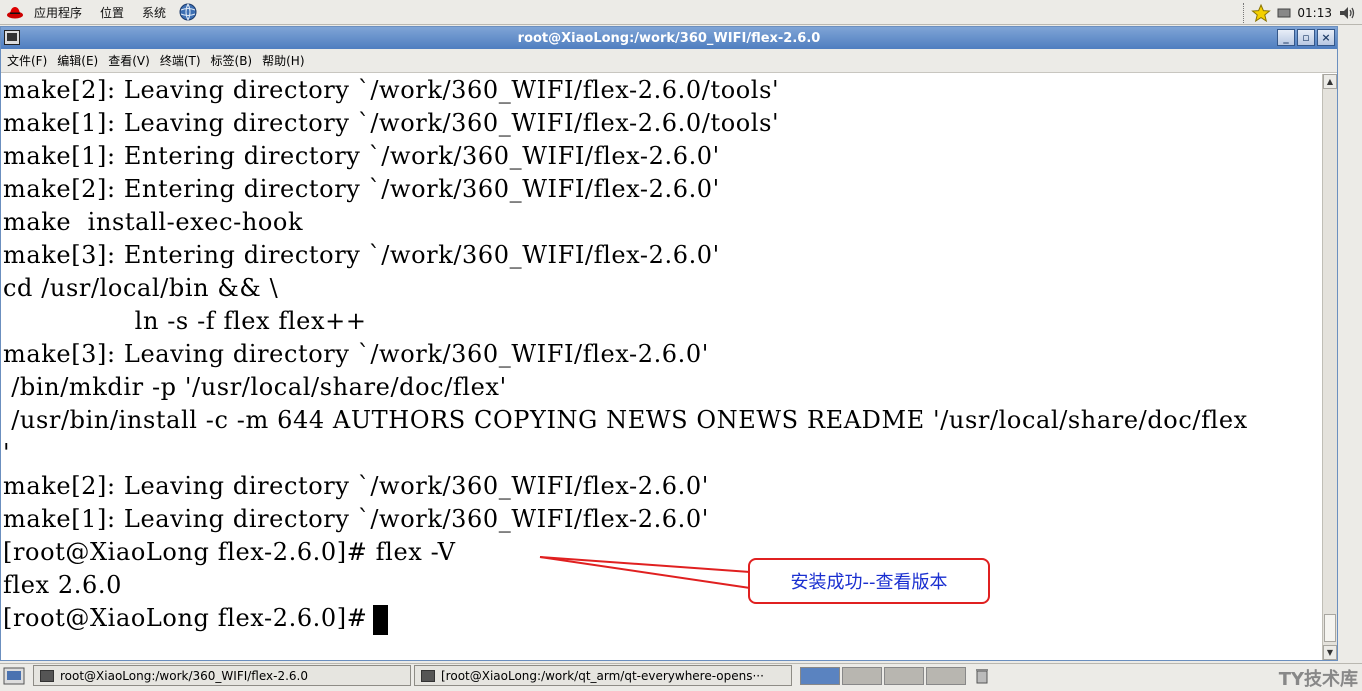  I want to click on terminal-prompt-line: [root@XiaoLong flex-2.6.0]#, so click(662, 618).